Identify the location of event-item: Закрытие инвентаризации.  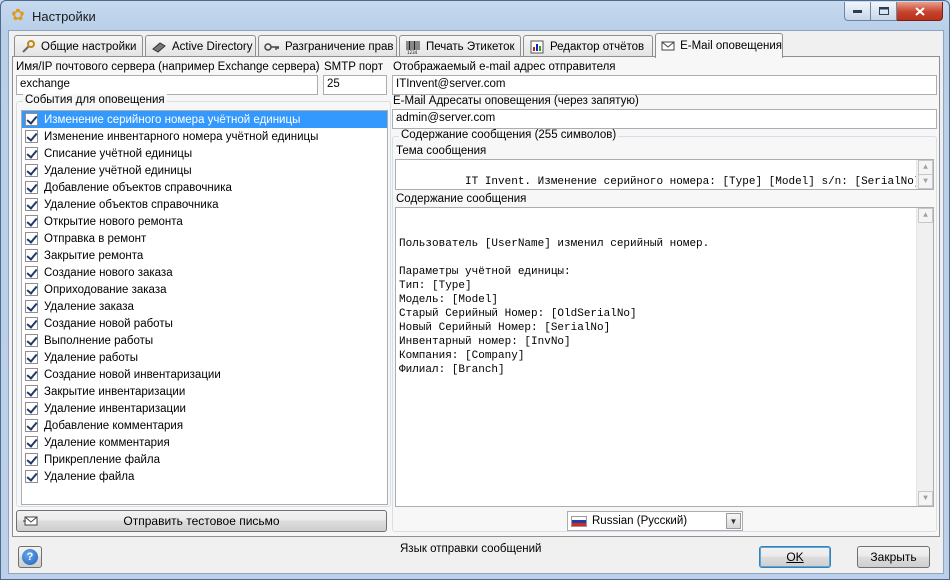
(204, 391).